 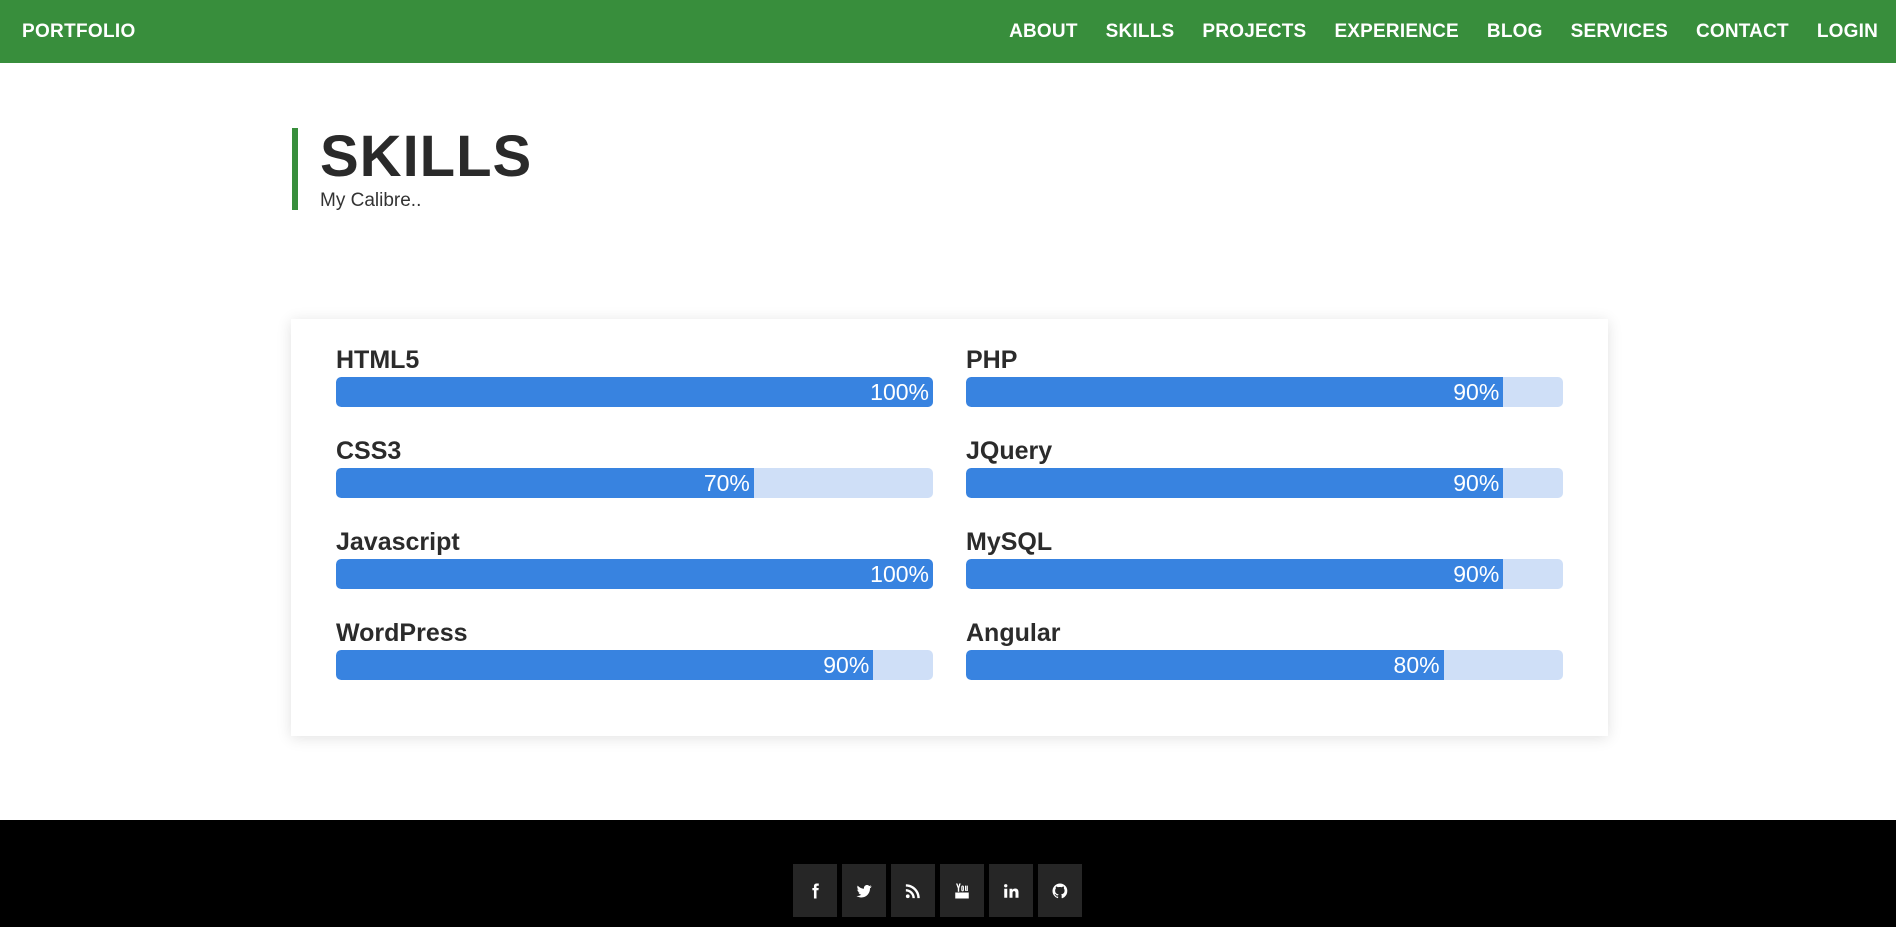 What do you see at coordinates (545, 483) in the screenshot?
I see `progress-fill: 70%` at bounding box center [545, 483].